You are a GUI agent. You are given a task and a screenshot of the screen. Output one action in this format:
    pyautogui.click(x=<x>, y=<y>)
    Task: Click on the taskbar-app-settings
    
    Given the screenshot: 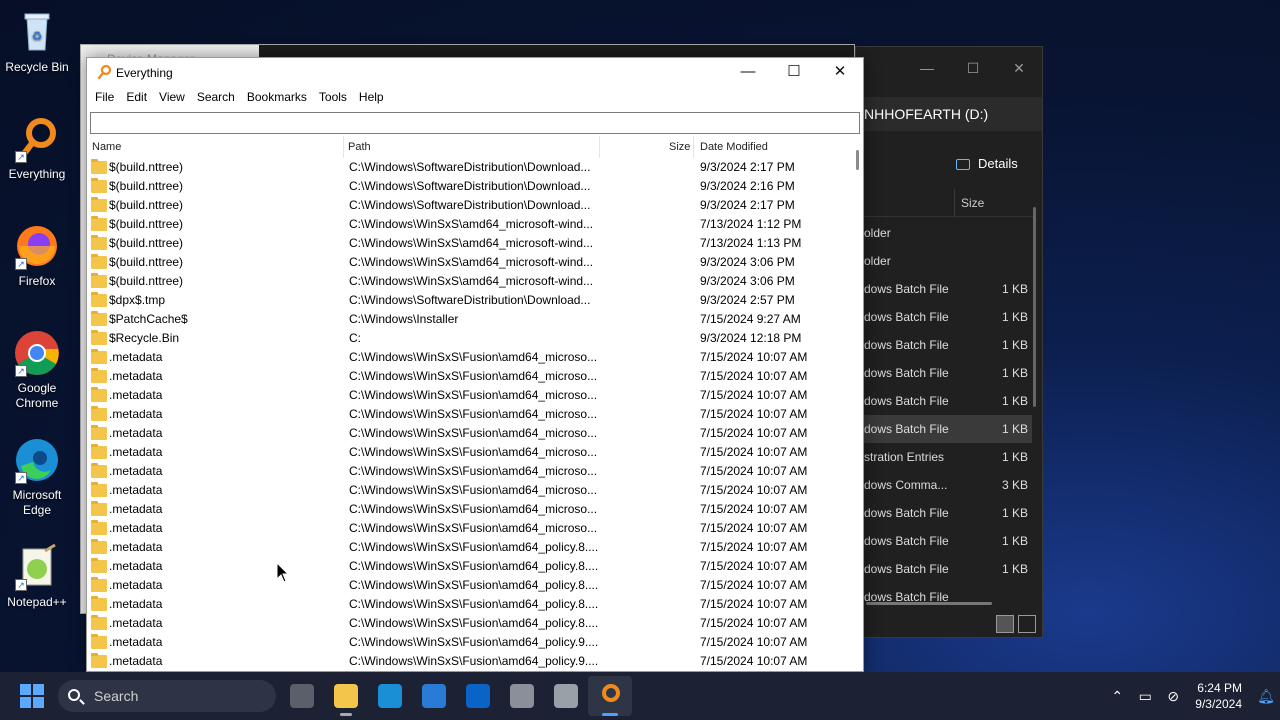 What is the action you would take?
    pyautogui.click(x=522, y=696)
    